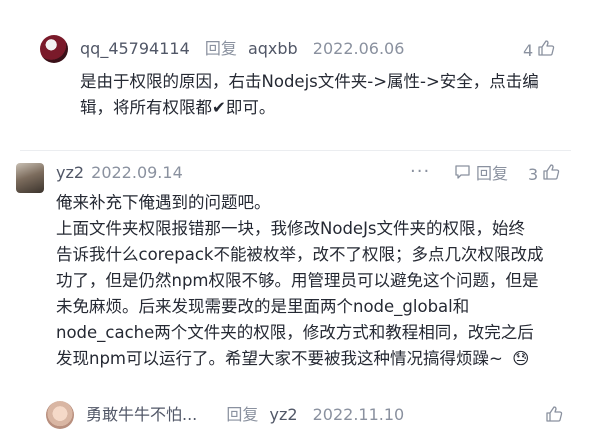  I want to click on comment-date: 2022.09.14, so click(137, 172).